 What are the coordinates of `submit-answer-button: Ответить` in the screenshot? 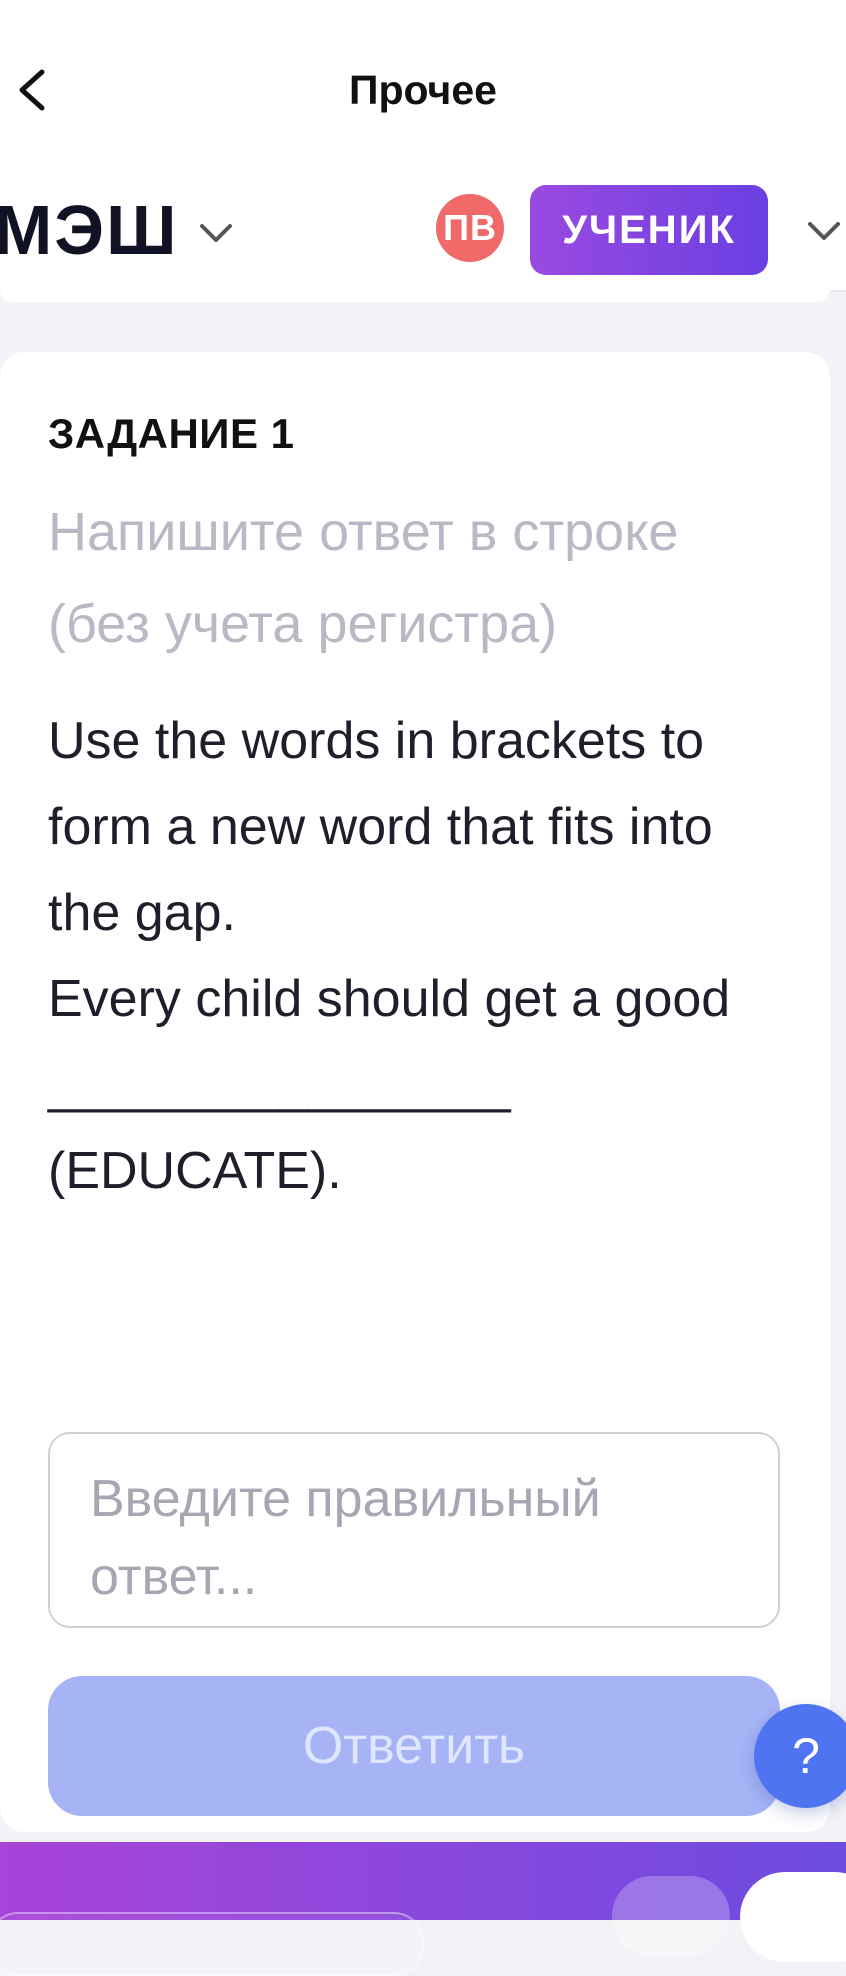 It's located at (414, 1746).